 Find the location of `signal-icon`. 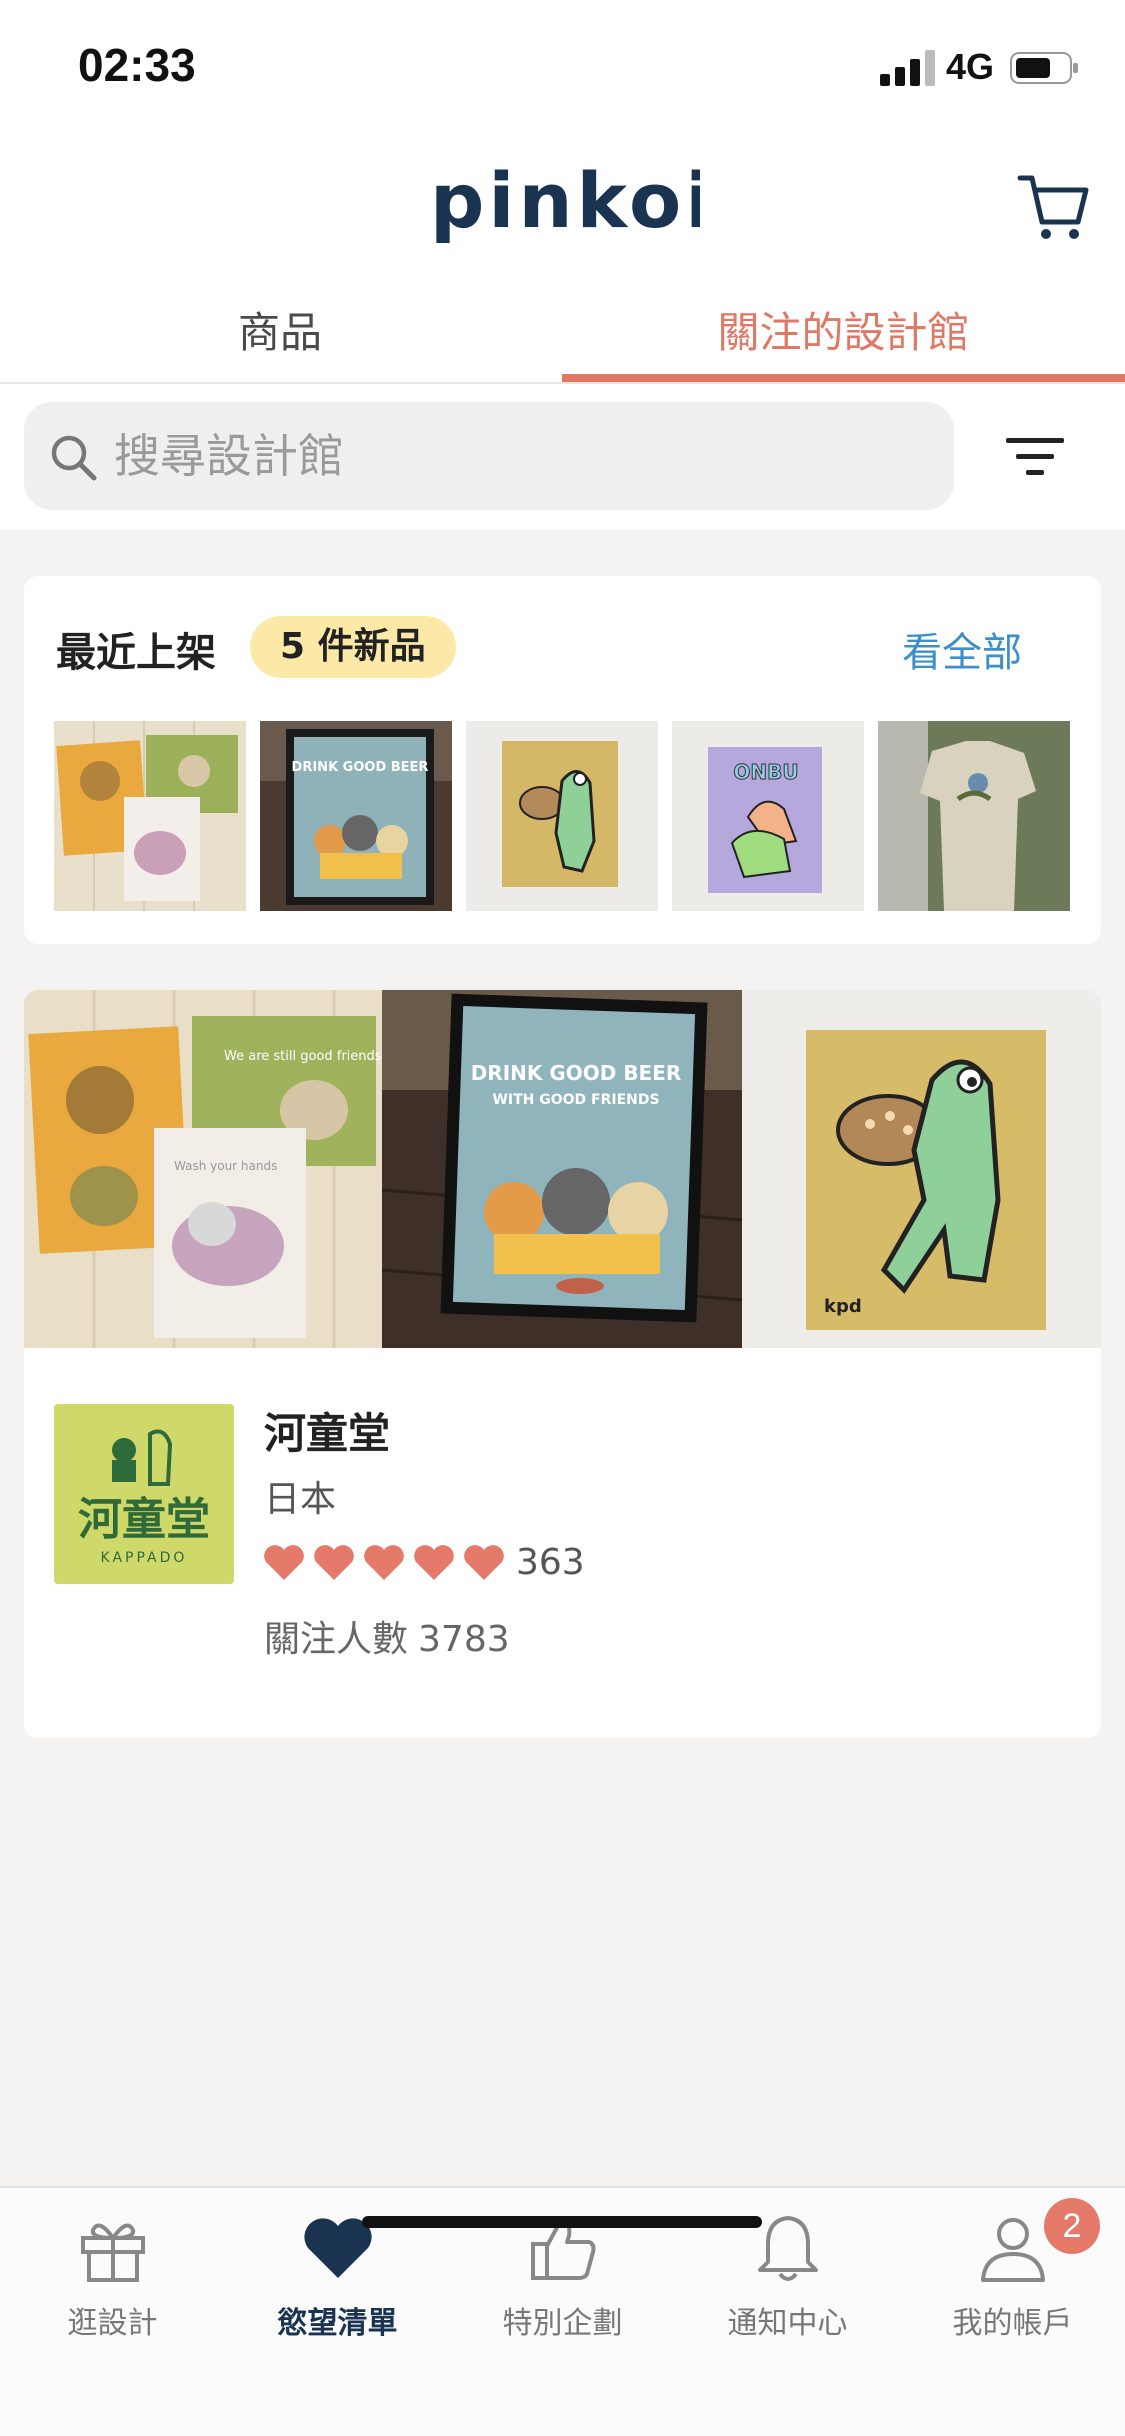

signal-icon is located at coordinates (907, 68).